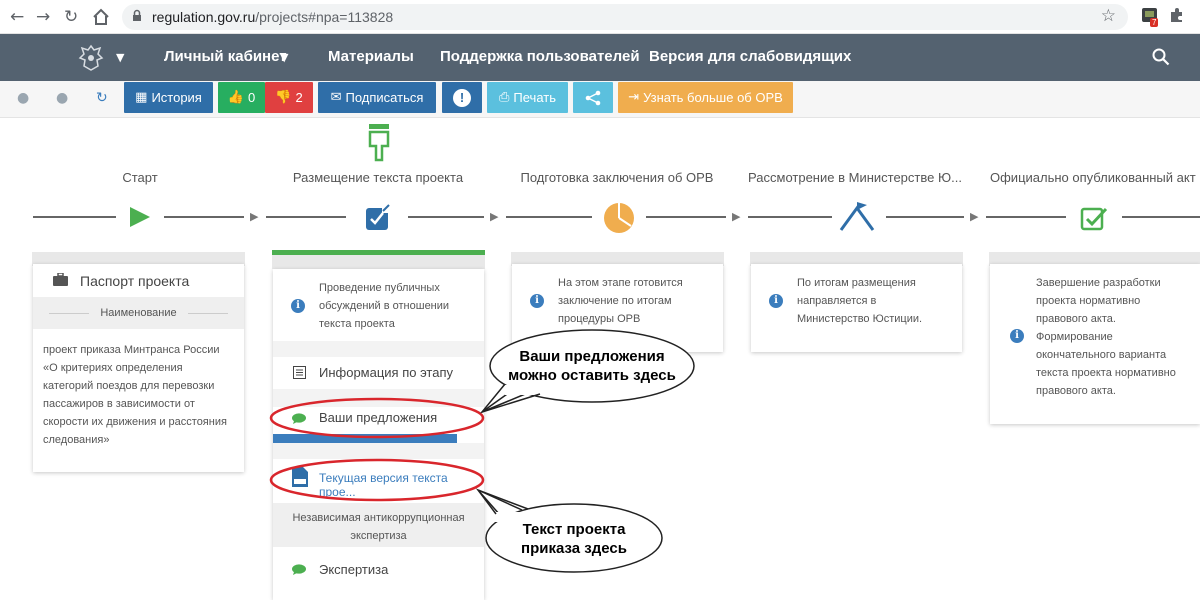  I want to click on text-callout-tail, so click(500, 502).